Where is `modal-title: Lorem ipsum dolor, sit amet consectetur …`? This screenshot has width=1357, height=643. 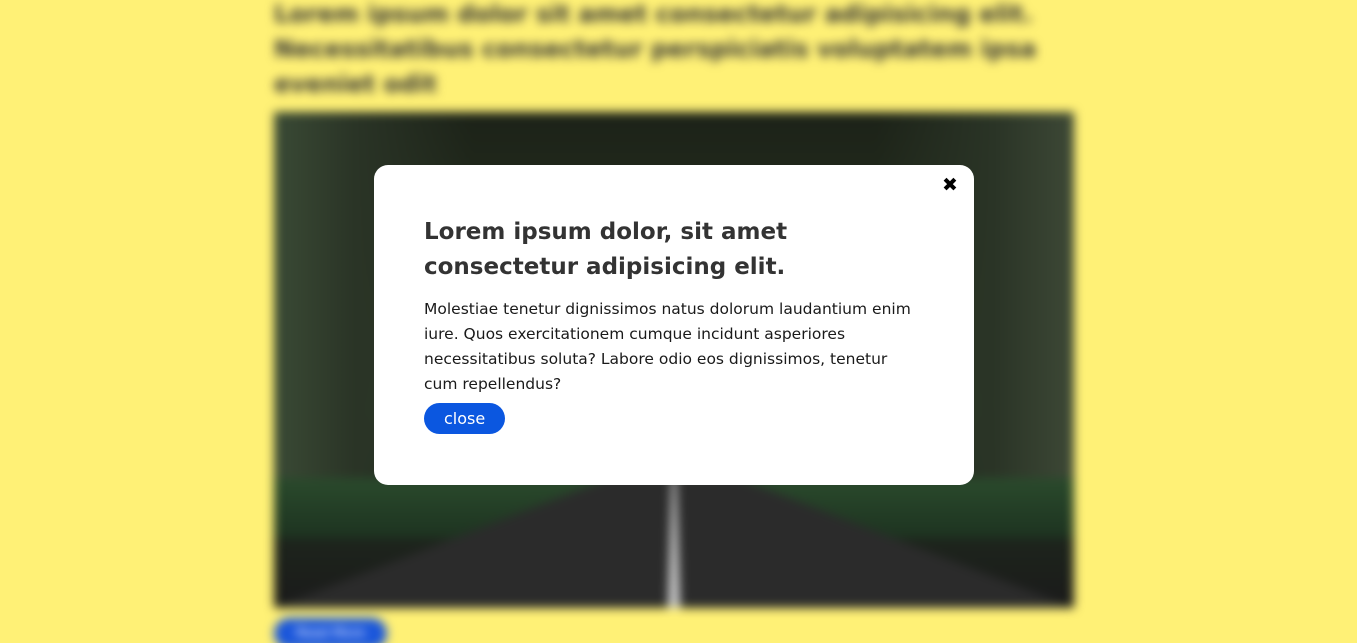
modal-title: Lorem ipsum dolor, sit amet consectetur … is located at coordinates (606, 249).